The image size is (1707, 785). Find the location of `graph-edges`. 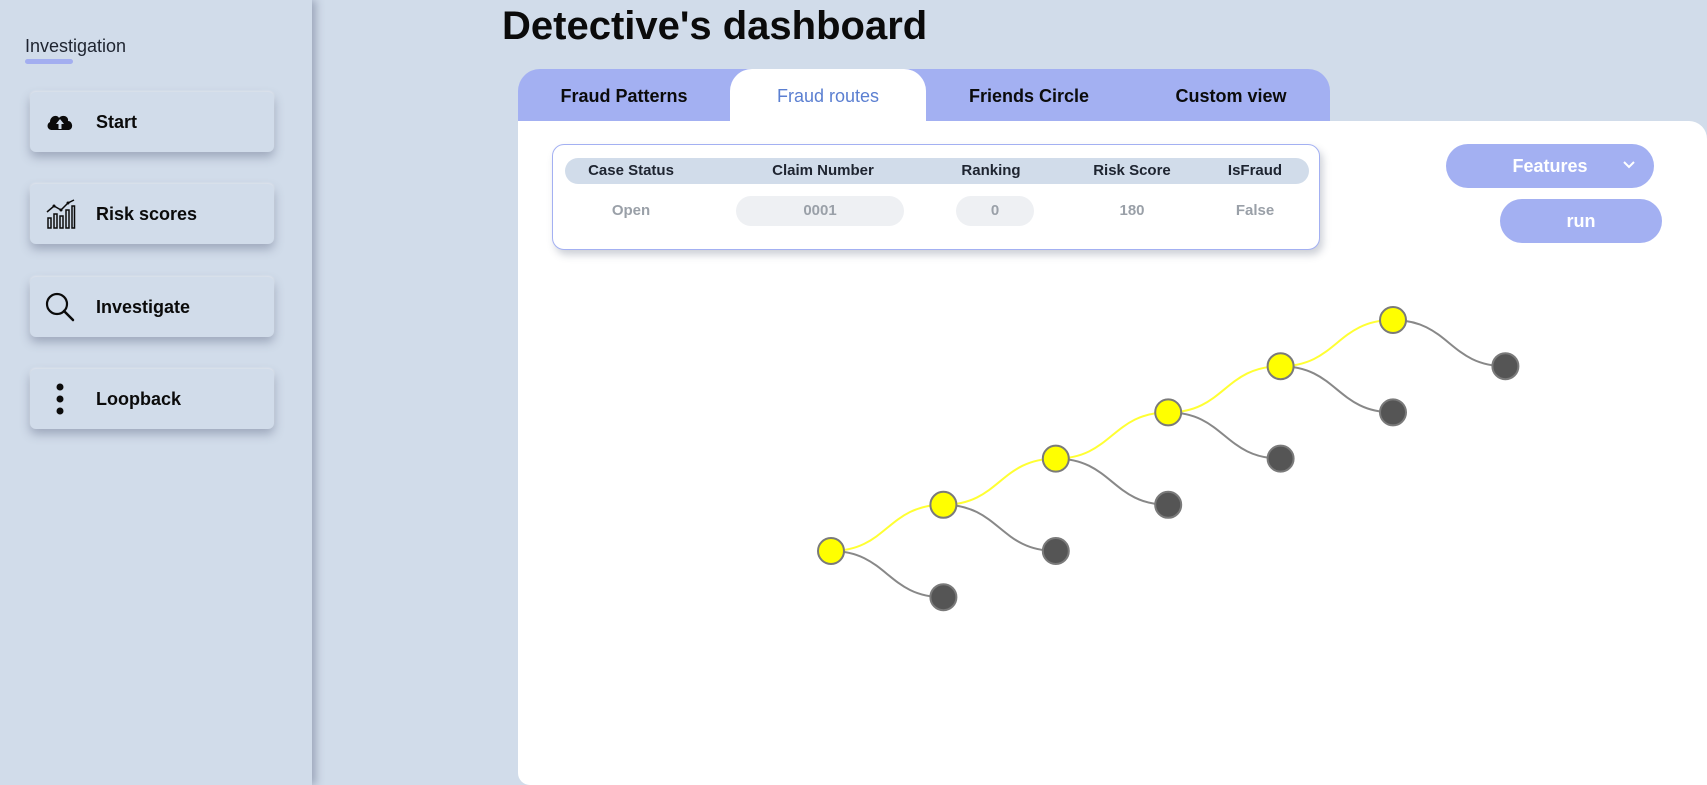

graph-edges is located at coordinates (1168, 459).